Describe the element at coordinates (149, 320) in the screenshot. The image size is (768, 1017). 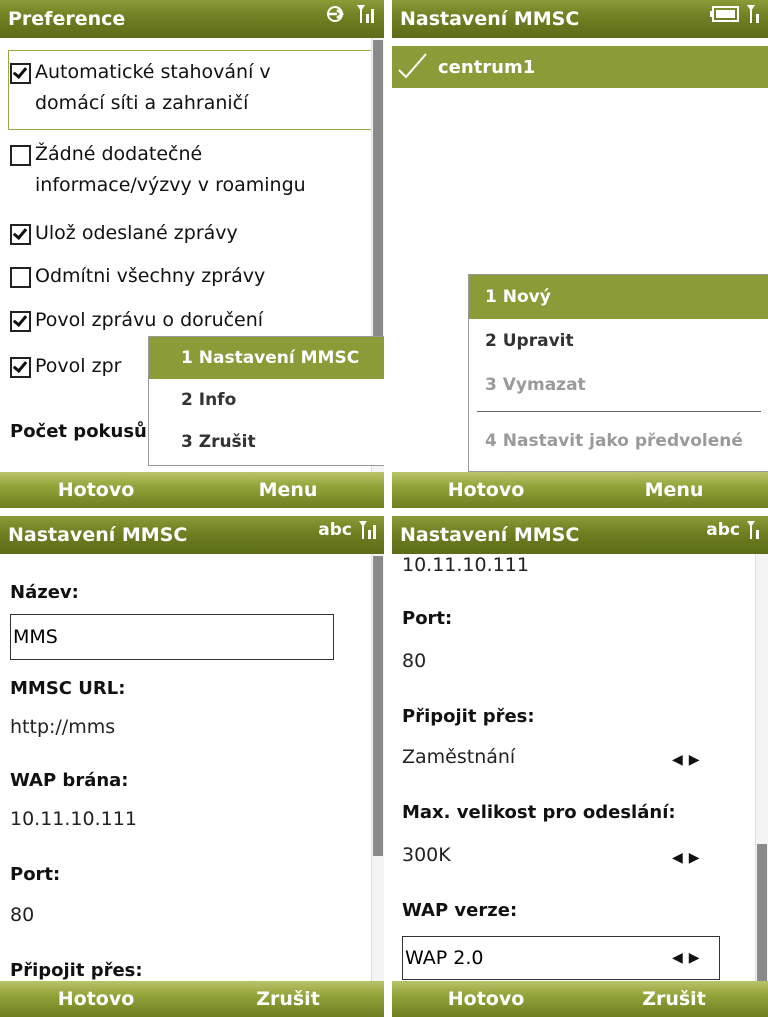
I see `checkbox-label: Povol zprávu o doručení` at that location.